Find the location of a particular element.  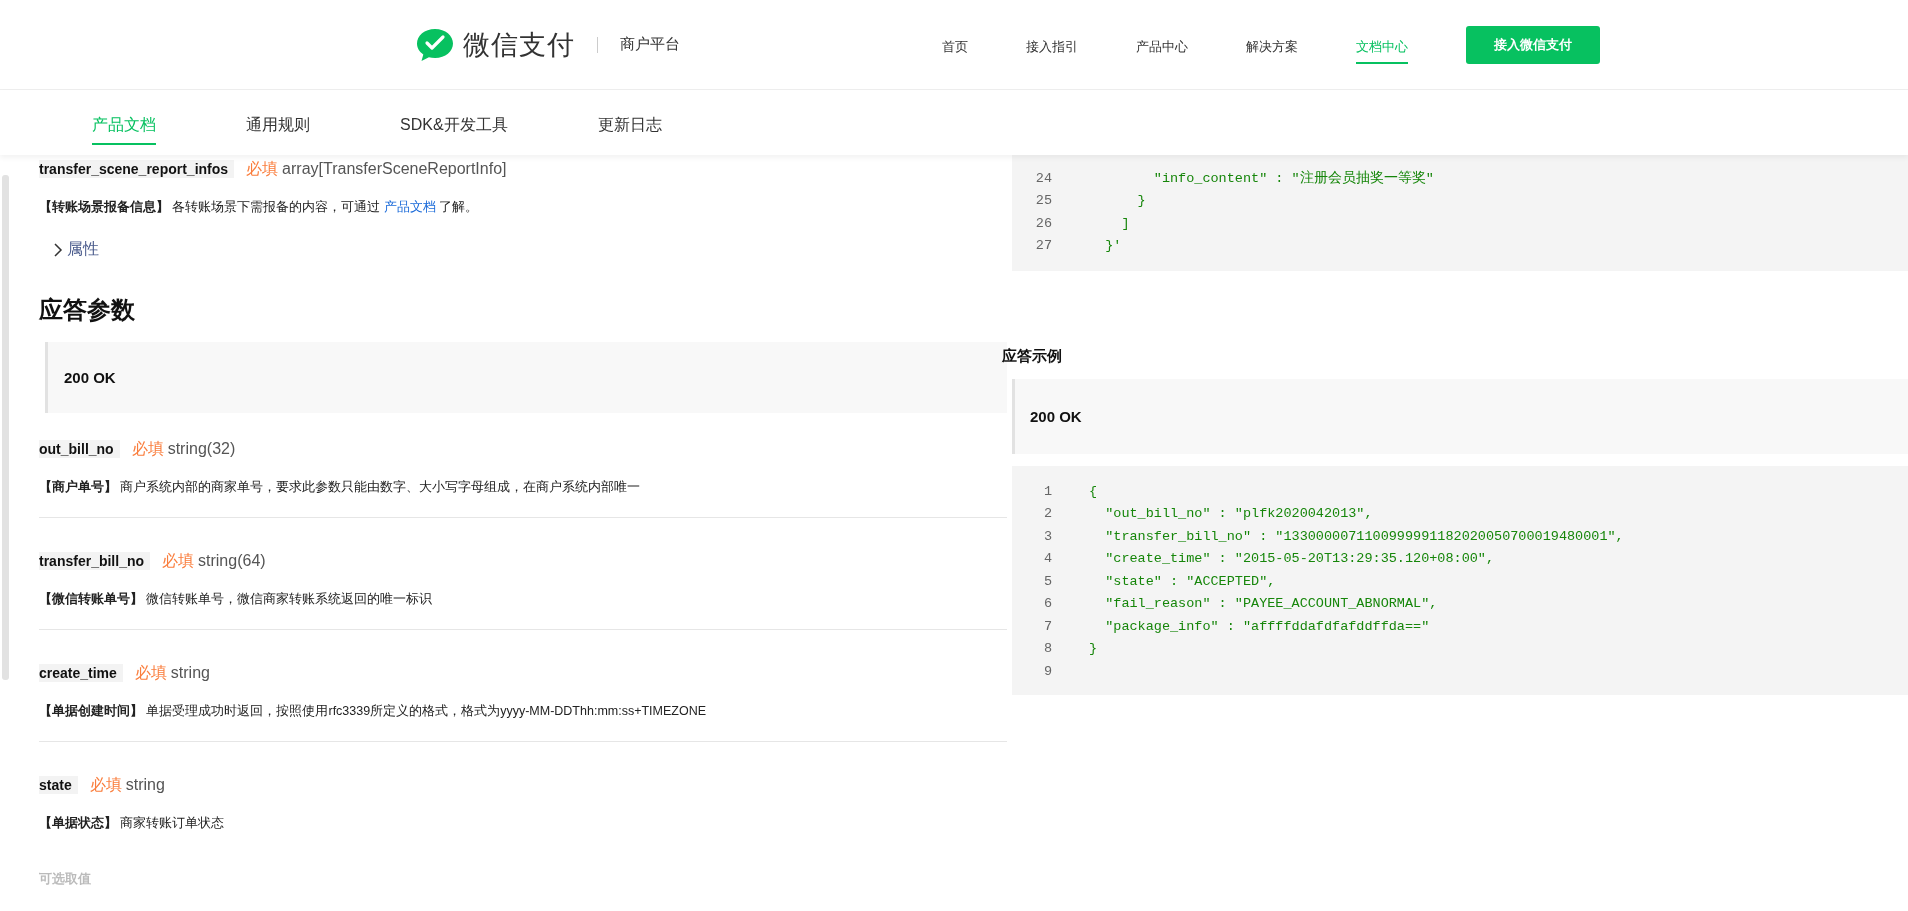

code-line: "create_time" : "2015-05-20T13:29:35.120+08:00", is located at coordinates (1299, 559).